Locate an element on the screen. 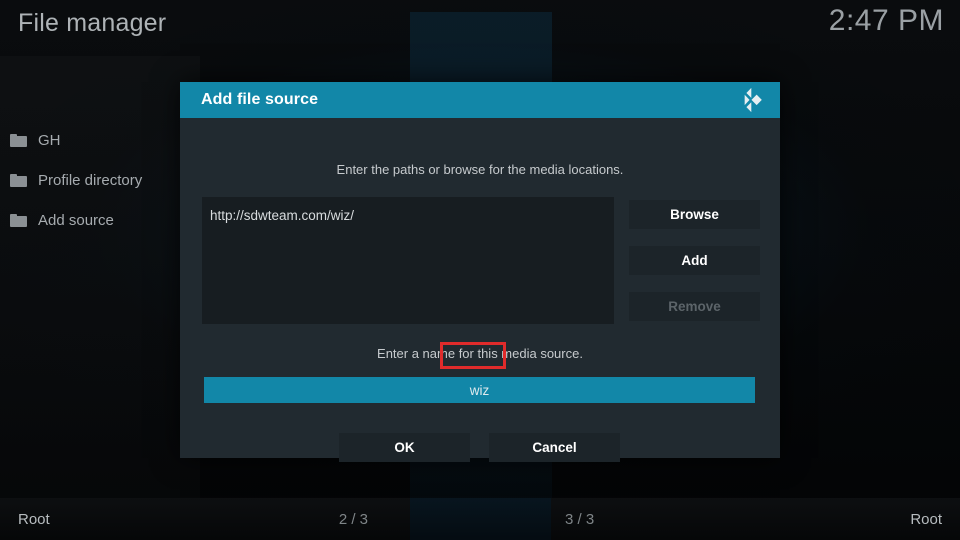 Image resolution: width=960 pixels, height=540 pixels. remove-button: Remove is located at coordinates (694, 306).